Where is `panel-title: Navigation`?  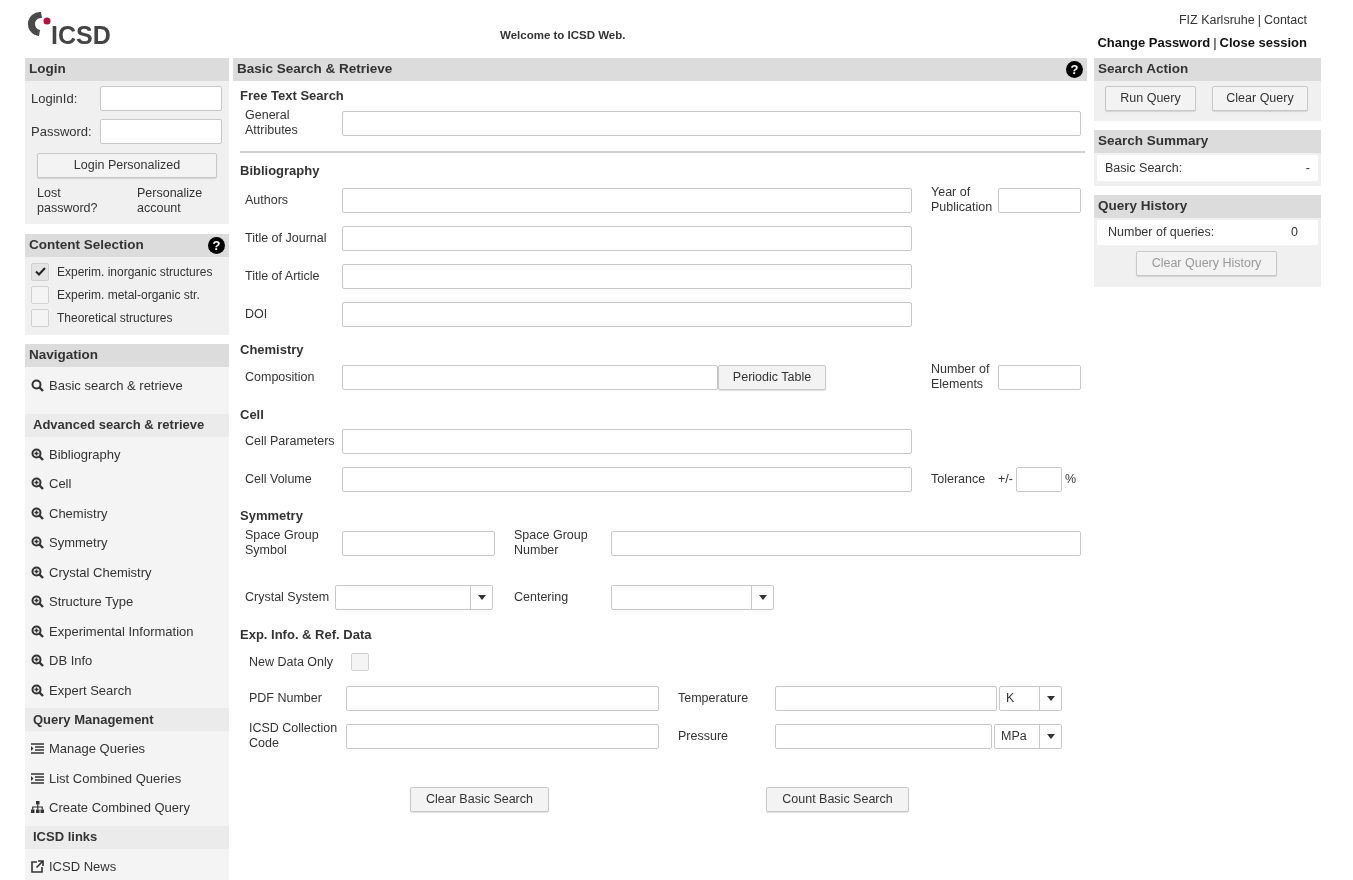
panel-title: Navigation is located at coordinates (63, 355).